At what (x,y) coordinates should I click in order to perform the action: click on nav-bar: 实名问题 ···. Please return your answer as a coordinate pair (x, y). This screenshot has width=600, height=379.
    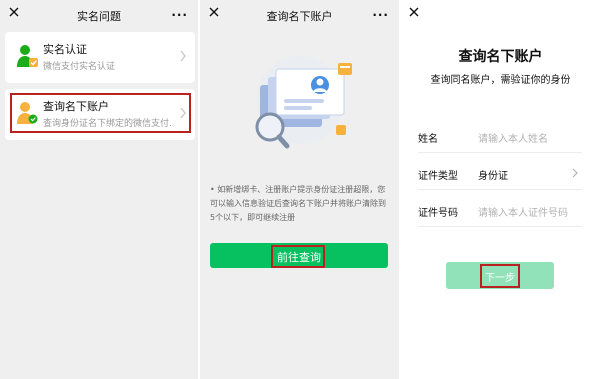
    Looking at the image, I should click on (99, 15).